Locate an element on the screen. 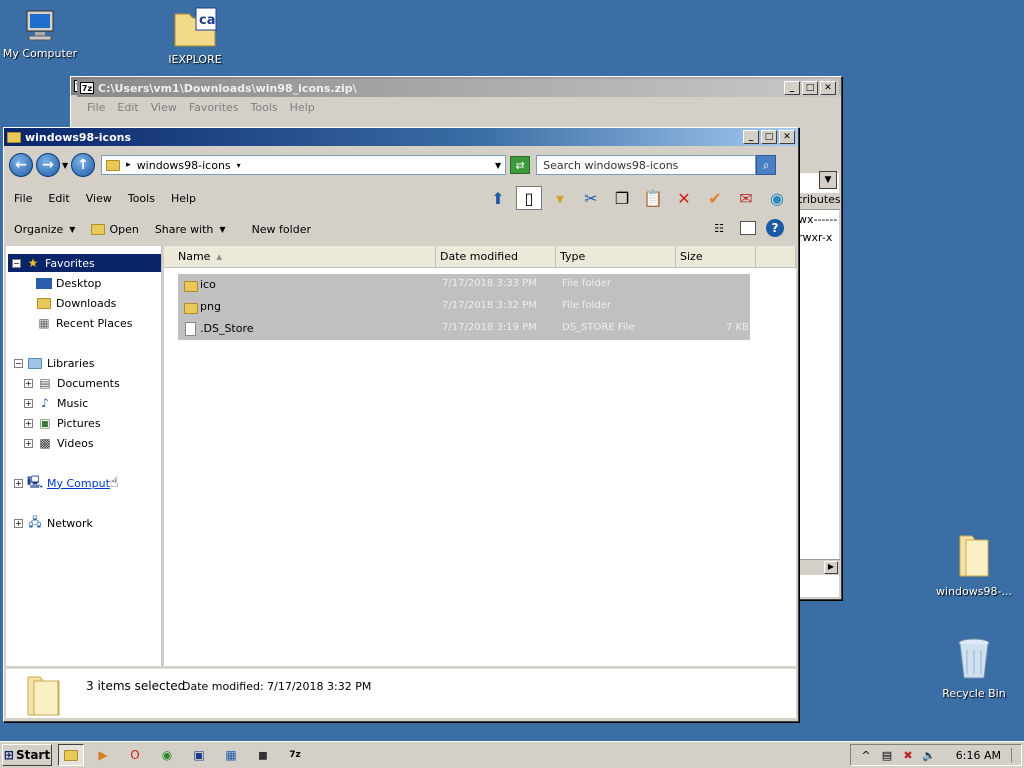 Image resolution: width=1024 pixels, height=768 pixels. view-options-icon: ☷ is located at coordinates (719, 228).